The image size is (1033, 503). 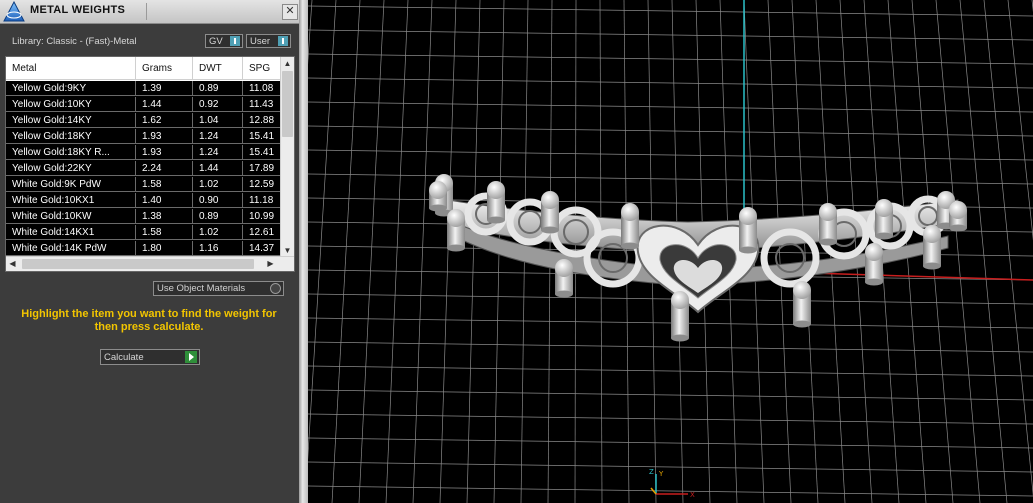 I want to click on spg-cell: 17.89, so click(x=262, y=168).